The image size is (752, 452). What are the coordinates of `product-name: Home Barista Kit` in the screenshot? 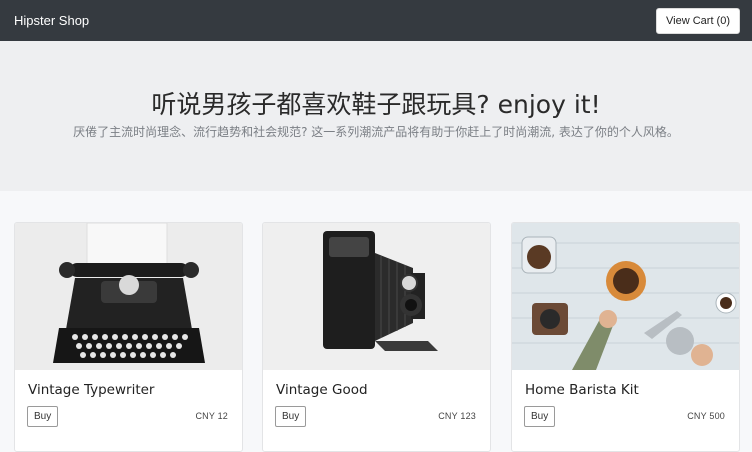 It's located at (582, 390).